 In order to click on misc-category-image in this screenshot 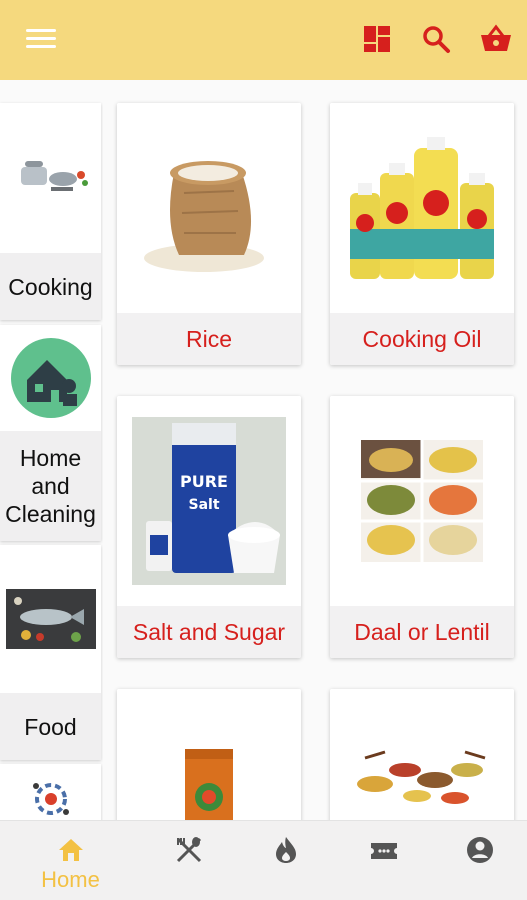, I will do `click(50, 792)`.